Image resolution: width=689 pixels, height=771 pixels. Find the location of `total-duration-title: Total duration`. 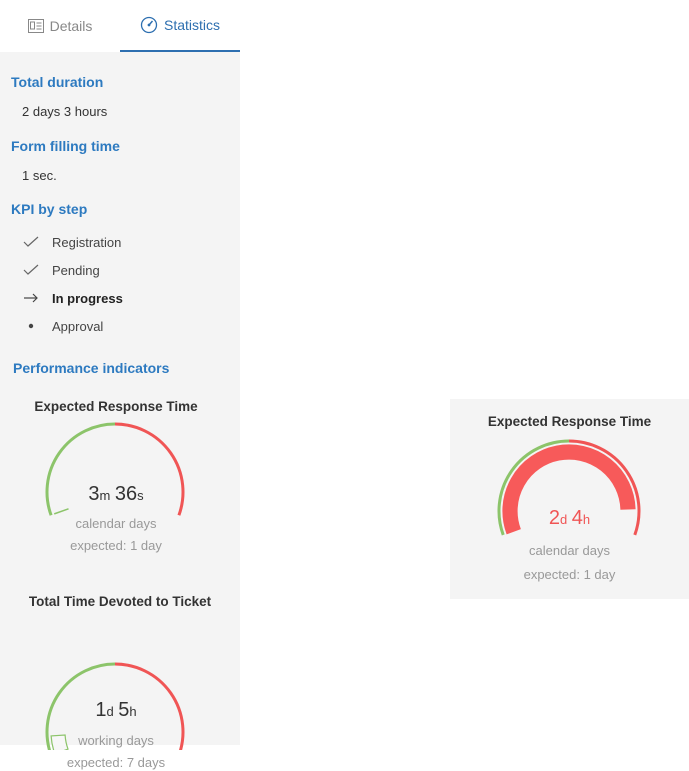

total-duration-title: Total duration is located at coordinates (57, 82).